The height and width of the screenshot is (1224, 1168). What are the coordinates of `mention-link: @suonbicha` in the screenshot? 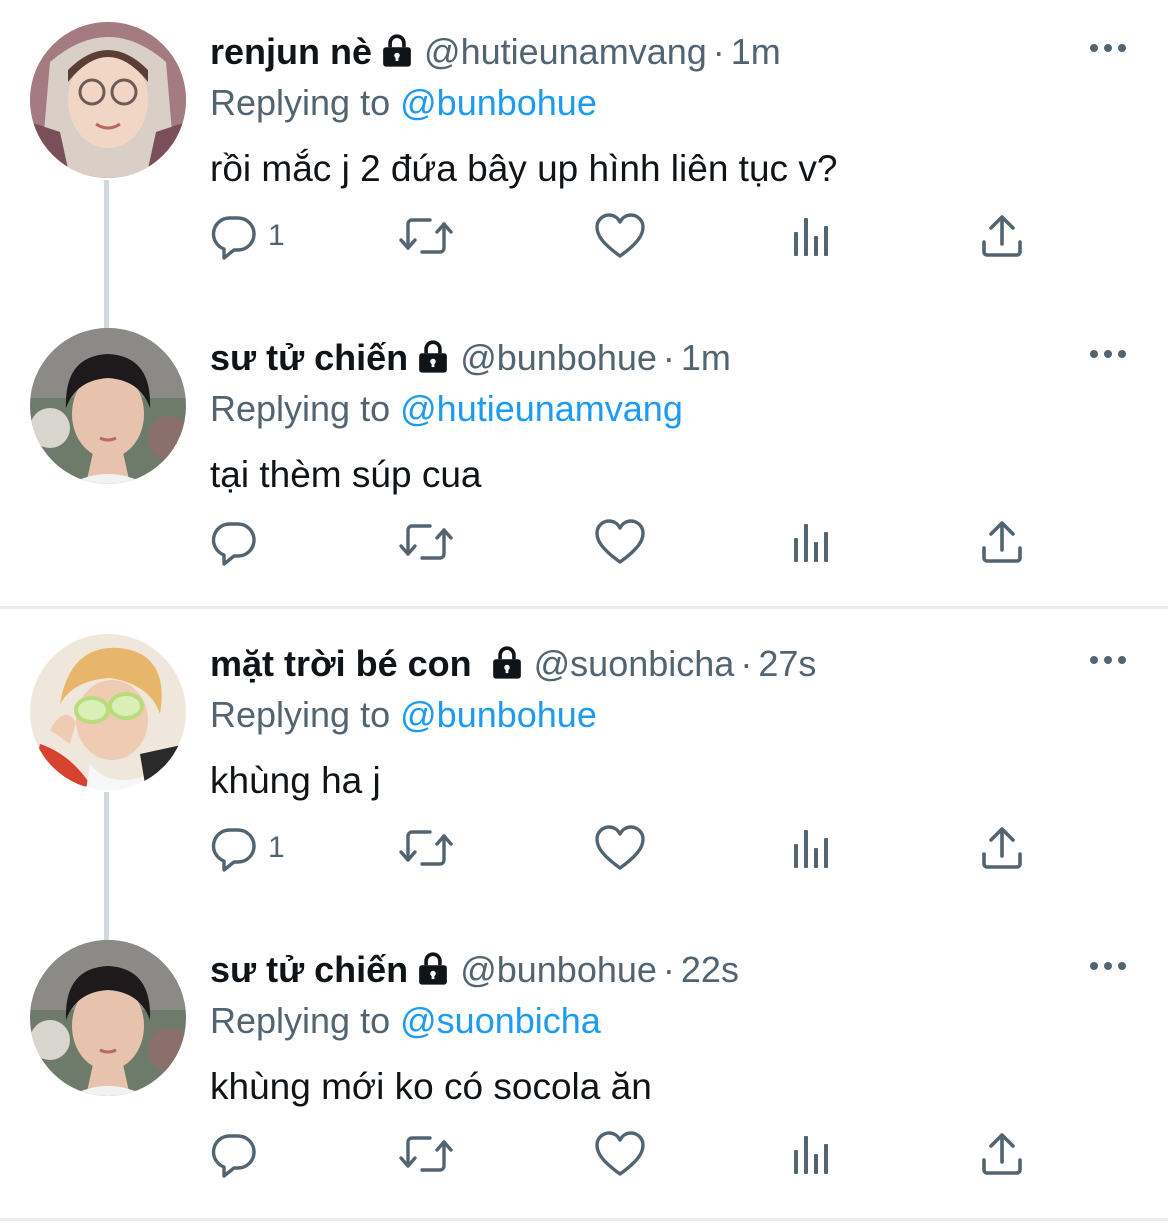 It's located at (500, 1020).